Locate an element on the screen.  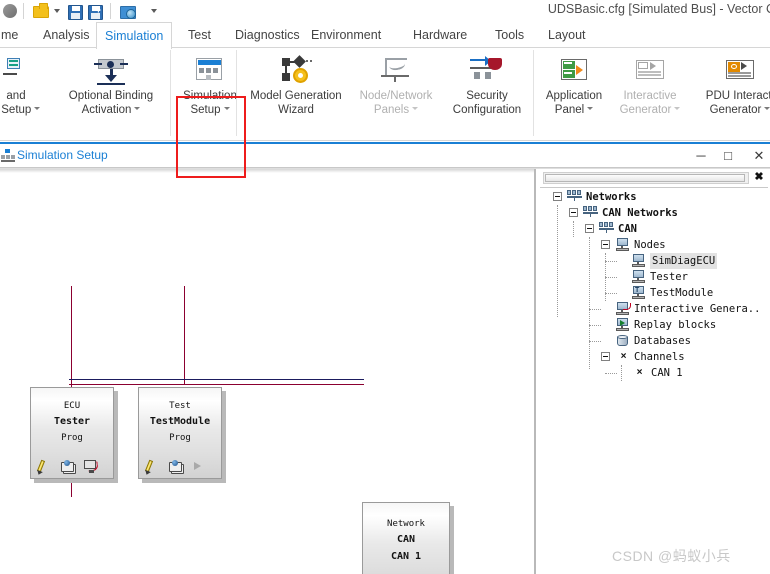
canvas-top-shadow is located at coordinates (267, 171).